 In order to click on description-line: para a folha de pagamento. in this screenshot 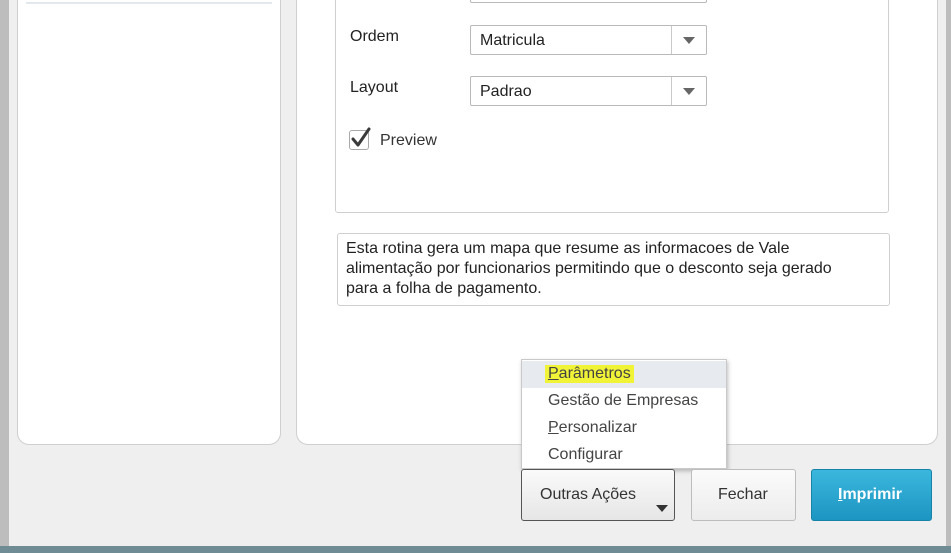, I will do `click(444, 288)`.